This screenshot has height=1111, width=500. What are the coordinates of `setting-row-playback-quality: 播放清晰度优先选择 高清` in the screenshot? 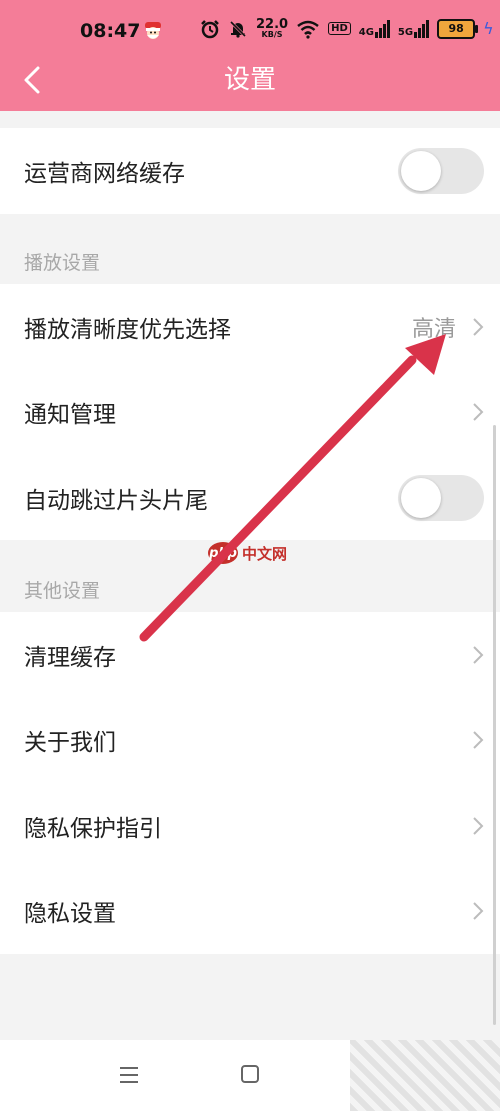 It's located at (250, 326).